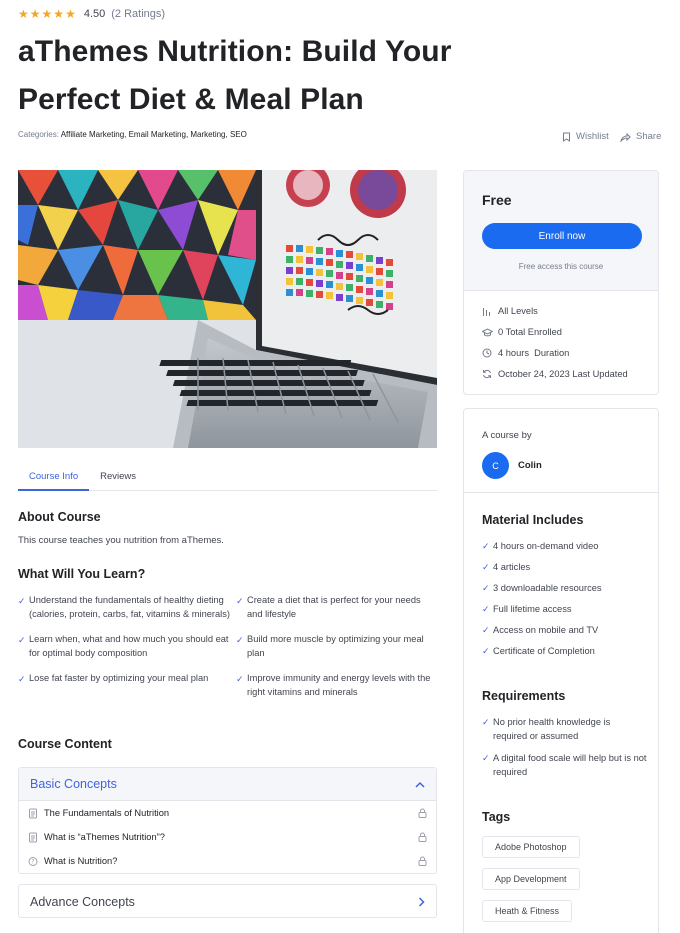 Image resolution: width=680 pixels, height=933 pixels. Describe the element at coordinates (81, 861) in the screenshot. I see `lesson-title: What is Nutrition?` at that location.